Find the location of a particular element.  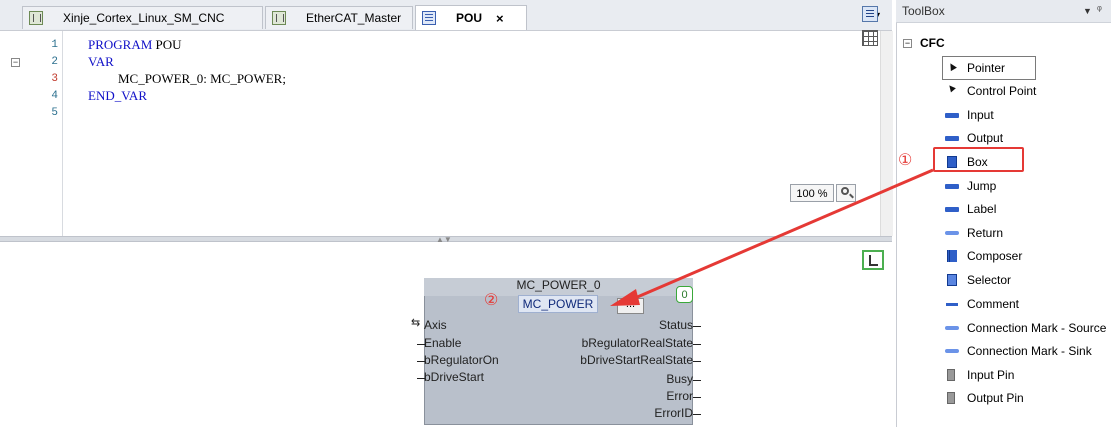

block-type-field: MC_POWER is located at coordinates (558, 304).